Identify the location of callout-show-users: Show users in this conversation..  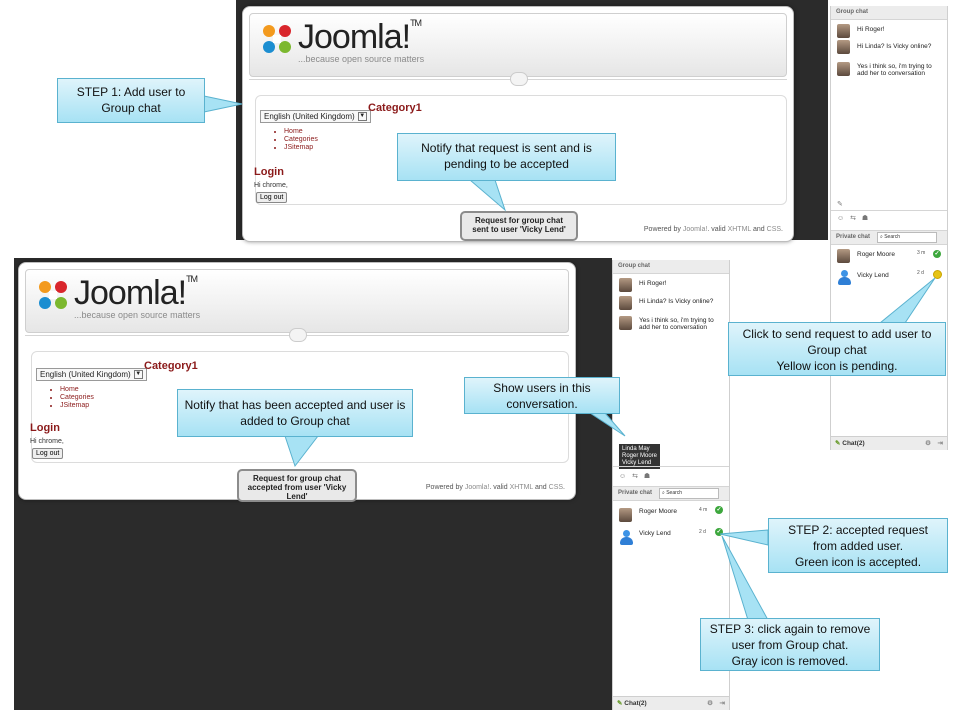
(542, 395).